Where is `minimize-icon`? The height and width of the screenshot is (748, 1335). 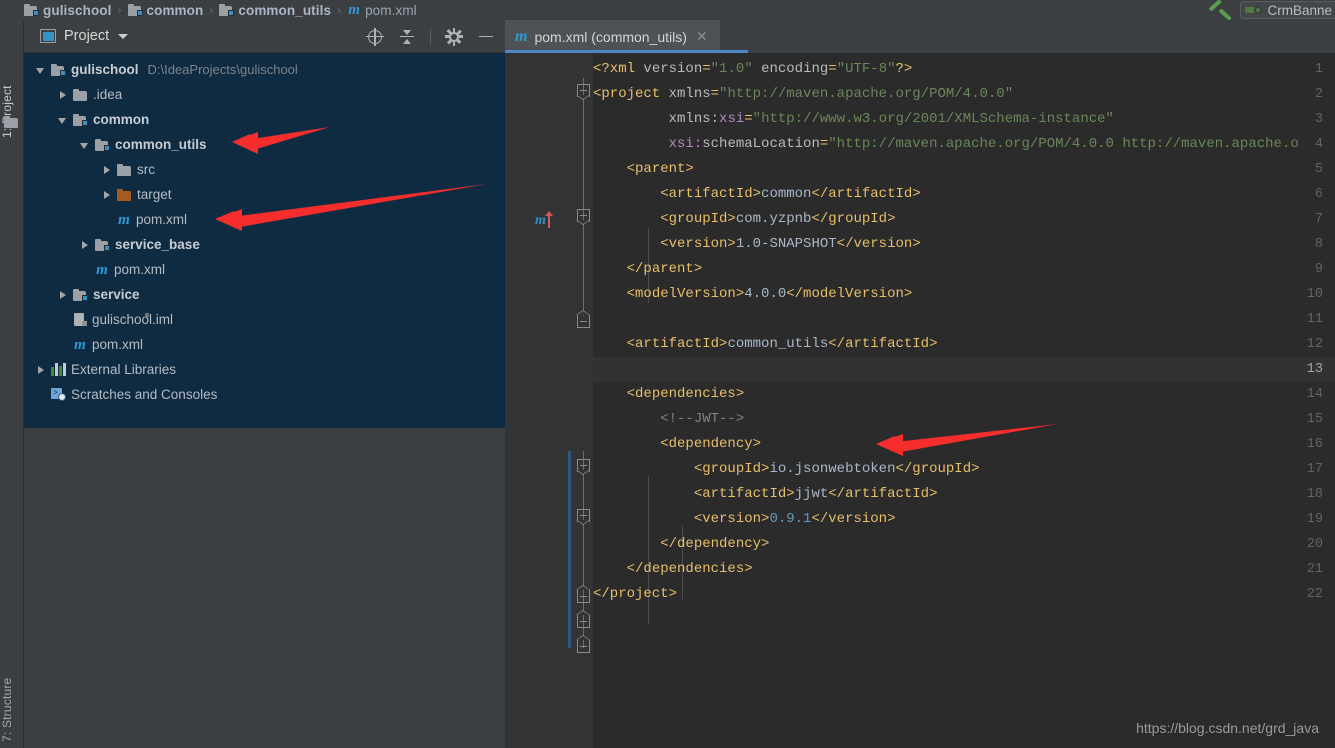
minimize-icon is located at coordinates (486, 37).